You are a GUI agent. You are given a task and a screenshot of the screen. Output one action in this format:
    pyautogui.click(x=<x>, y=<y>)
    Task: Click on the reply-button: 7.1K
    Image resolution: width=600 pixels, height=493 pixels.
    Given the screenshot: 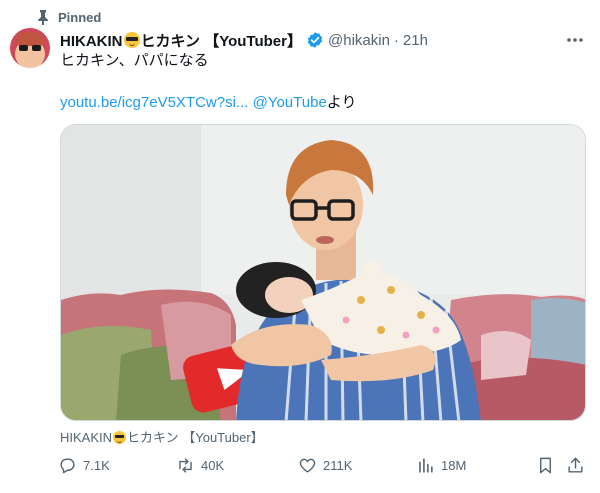 What is the action you would take?
    pyautogui.click(x=84, y=465)
    